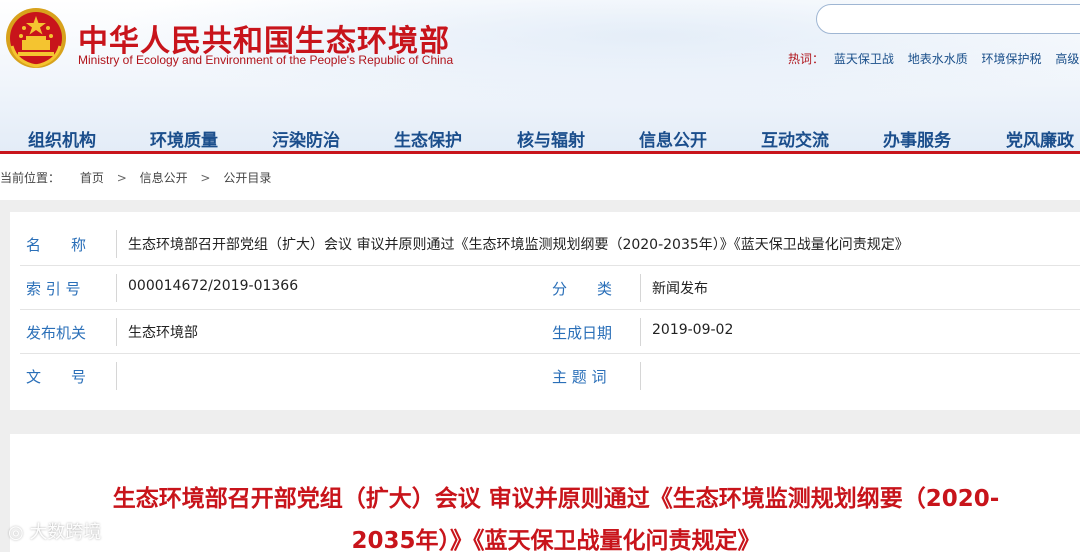 This screenshot has width=1080, height=552. What do you see at coordinates (65, 532) in the screenshot?
I see `watermark-text: 大数跨境` at bounding box center [65, 532].